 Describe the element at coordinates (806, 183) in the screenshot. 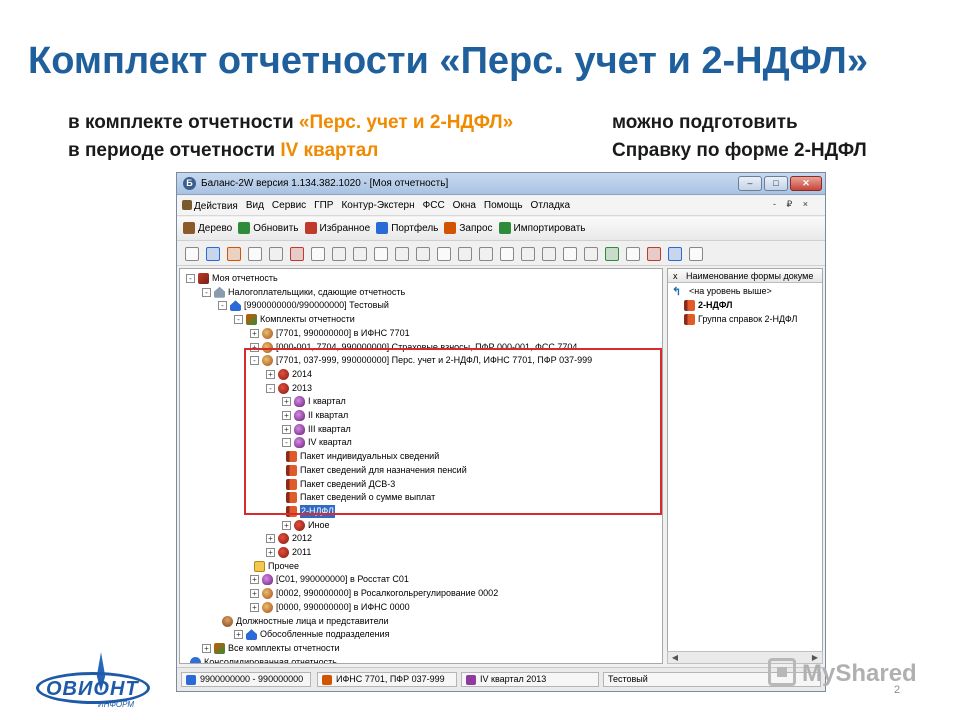

I see `close-button: ✕` at that location.